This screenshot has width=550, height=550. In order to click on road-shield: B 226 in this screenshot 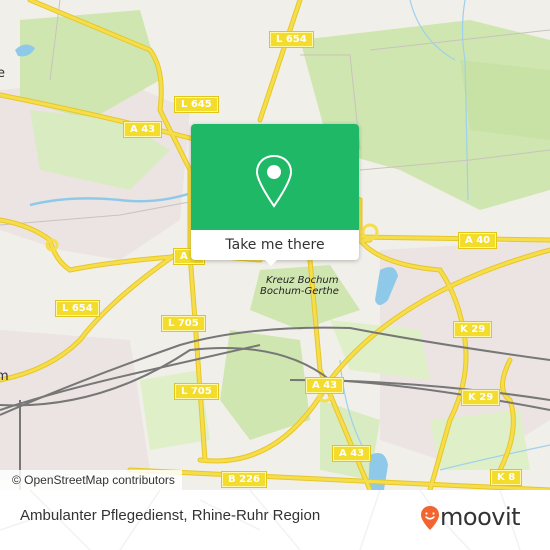, I will do `click(244, 479)`.